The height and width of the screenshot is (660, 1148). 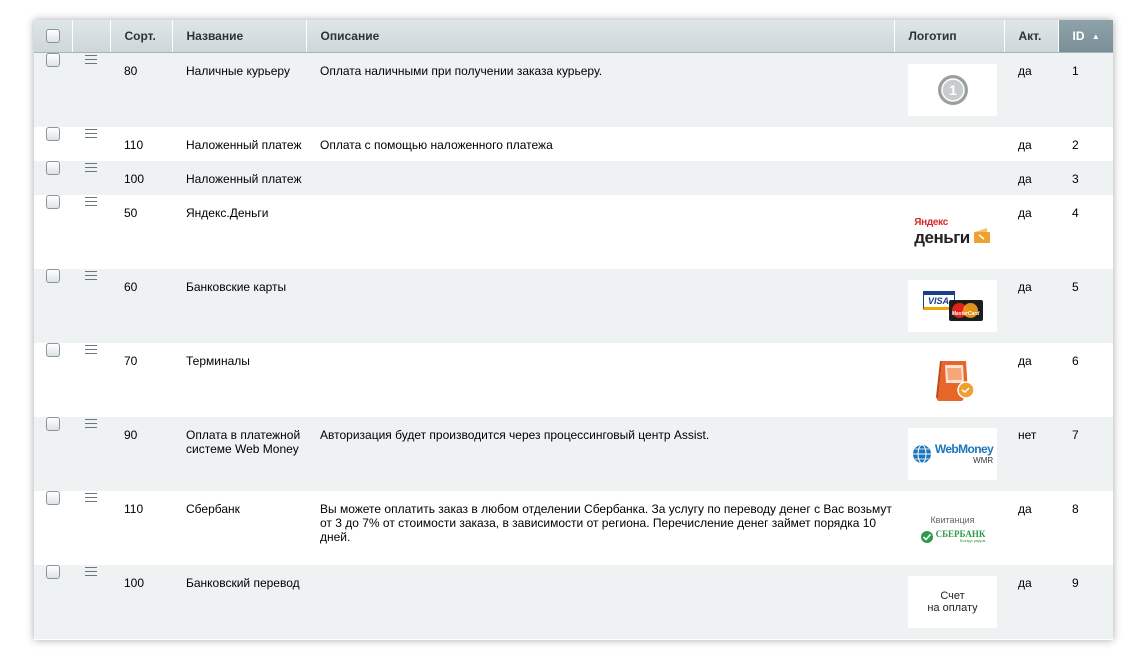 I want to click on row-description: Оплата с помощью наложенного платежа, so click(x=600, y=144).